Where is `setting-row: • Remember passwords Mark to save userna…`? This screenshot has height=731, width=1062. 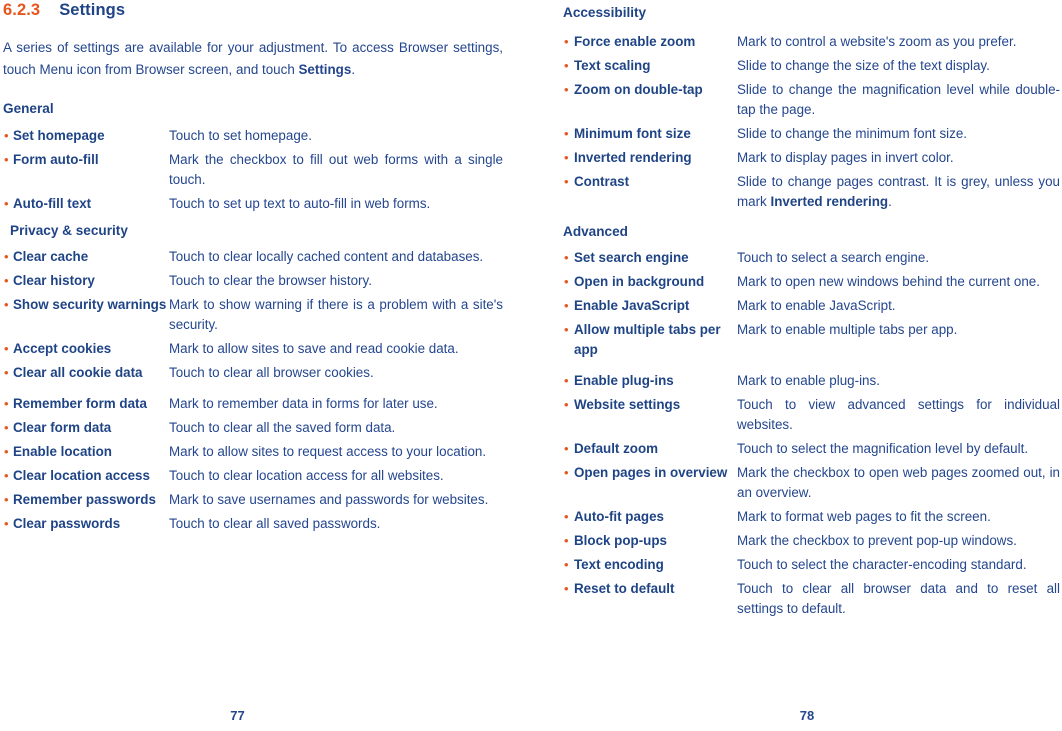 setting-row: • Remember passwords Mark to save userna… is located at coordinates (253, 500).